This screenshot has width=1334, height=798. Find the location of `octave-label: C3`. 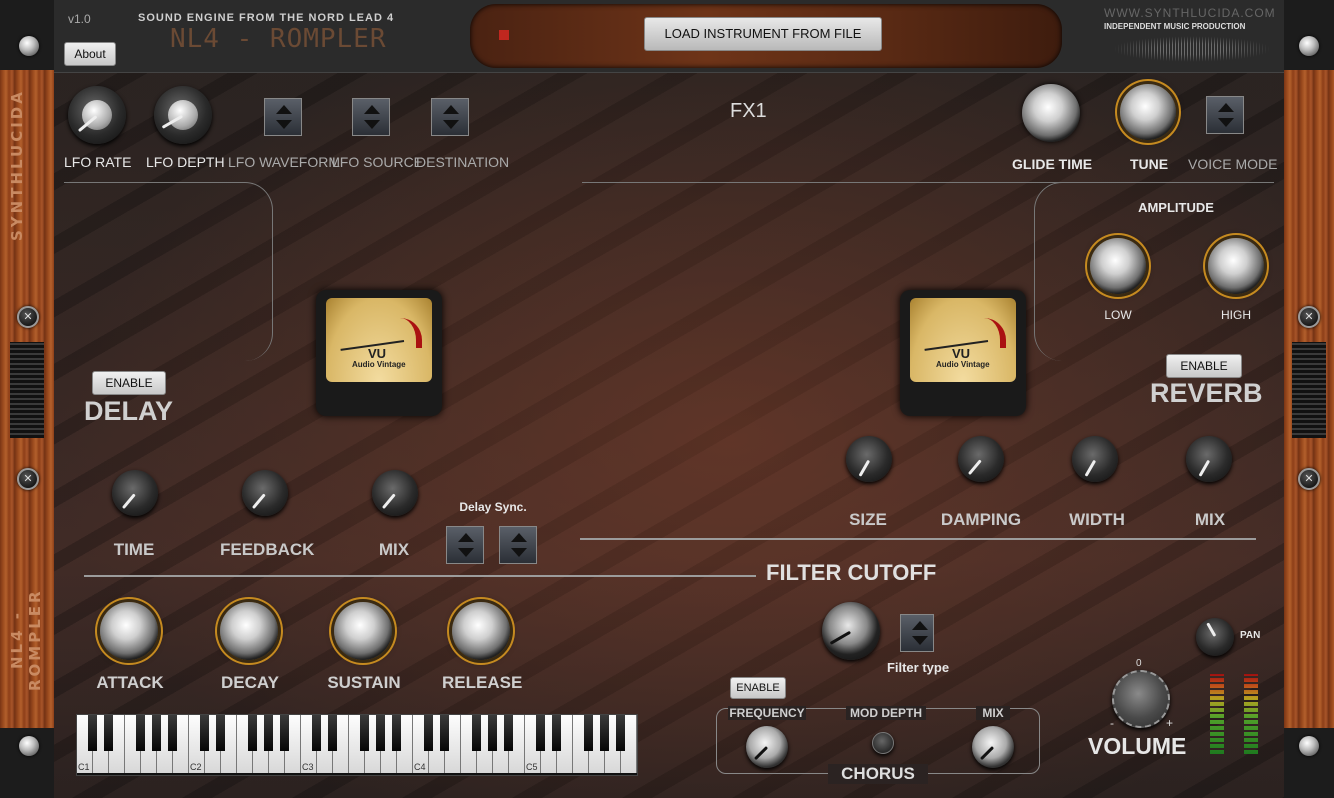

octave-label: C3 is located at coordinates (308, 767).